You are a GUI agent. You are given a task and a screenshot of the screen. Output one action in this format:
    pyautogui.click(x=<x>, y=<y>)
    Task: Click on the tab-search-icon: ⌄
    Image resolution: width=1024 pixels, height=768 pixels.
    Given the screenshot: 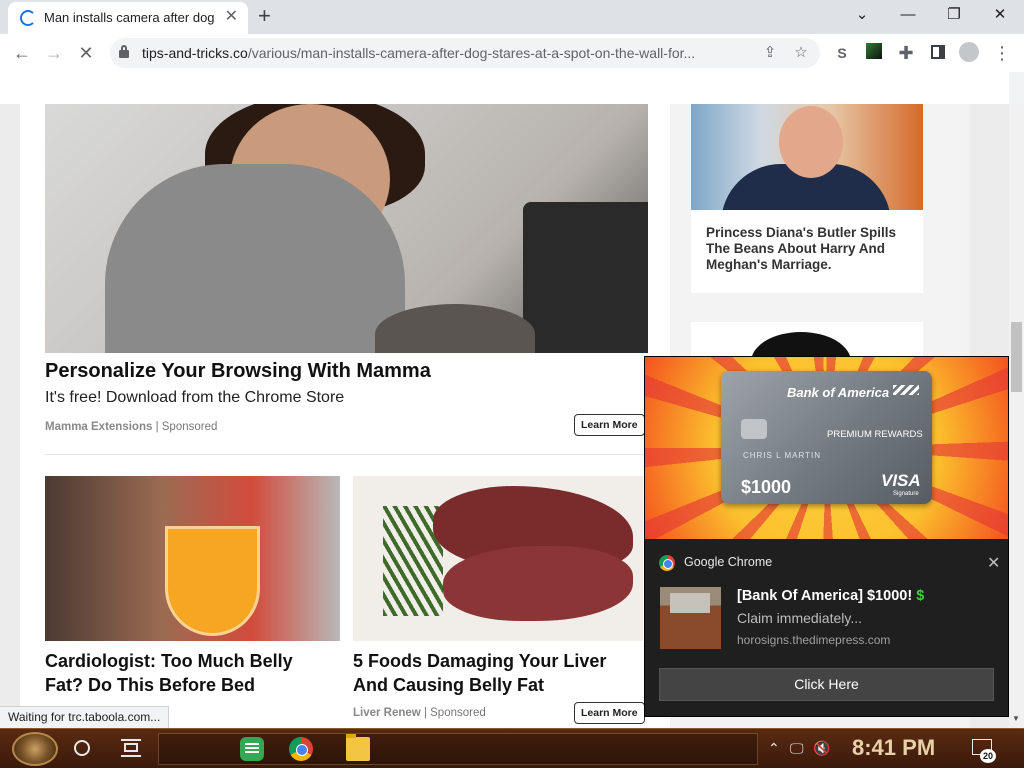 What is the action you would take?
    pyautogui.click(x=862, y=15)
    